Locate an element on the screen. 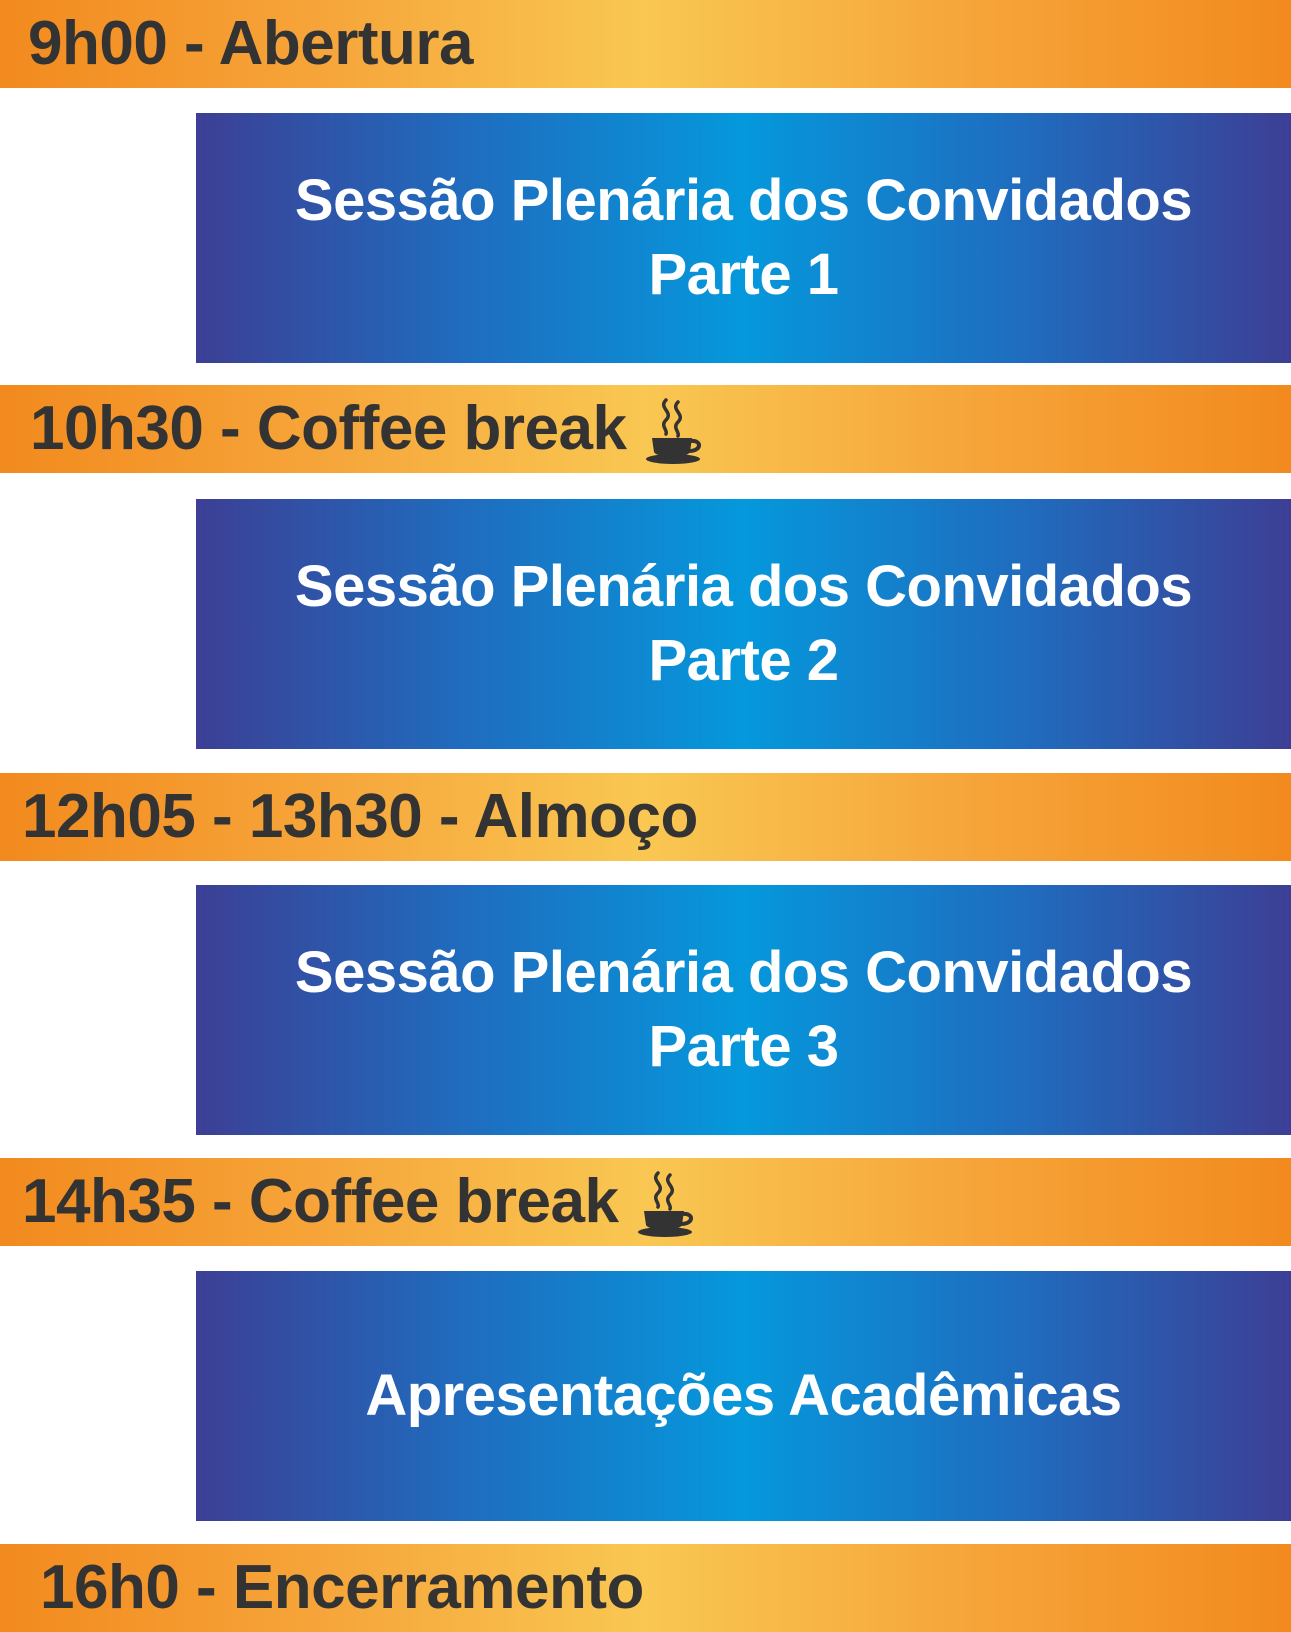 The image size is (1291, 1632). session-title-4: Apresentações Acadêmicas is located at coordinates (743, 1396).